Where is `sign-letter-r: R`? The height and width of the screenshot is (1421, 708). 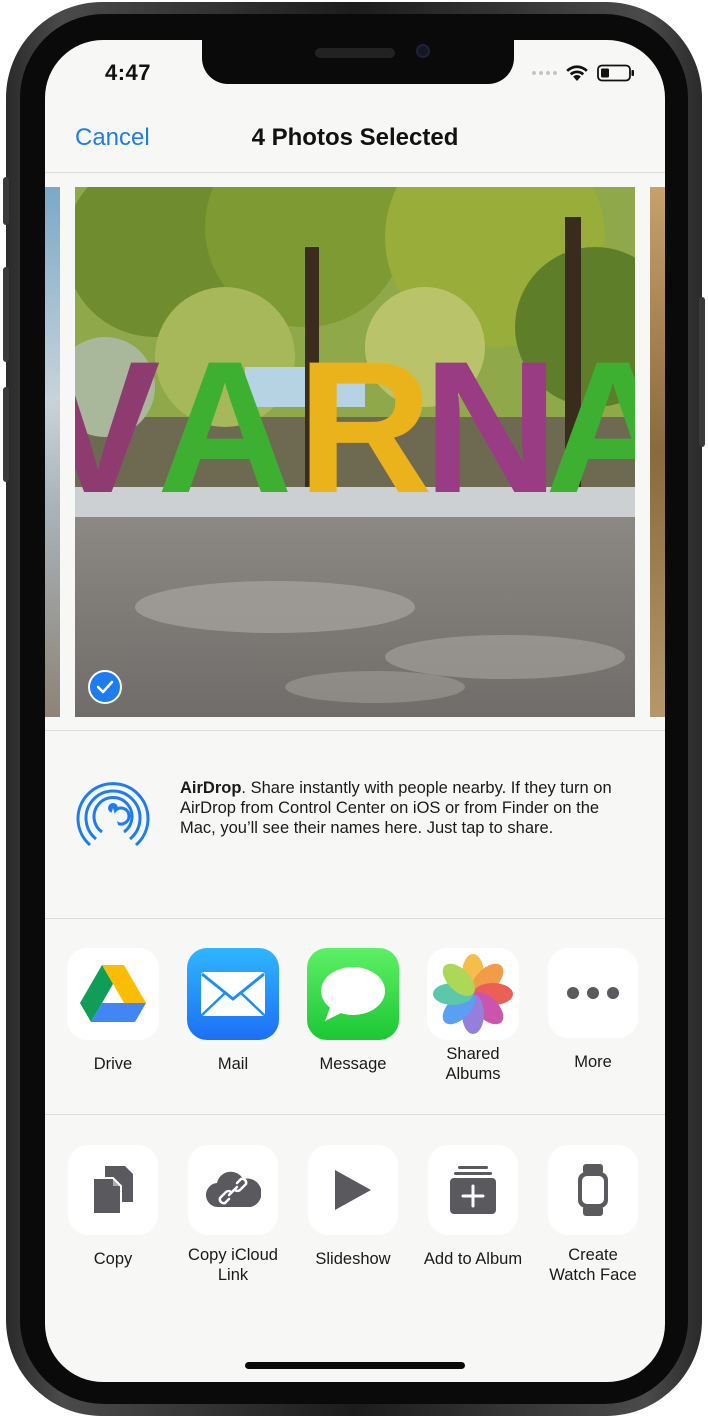
sign-letter-r: R is located at coordinates (365, 427).